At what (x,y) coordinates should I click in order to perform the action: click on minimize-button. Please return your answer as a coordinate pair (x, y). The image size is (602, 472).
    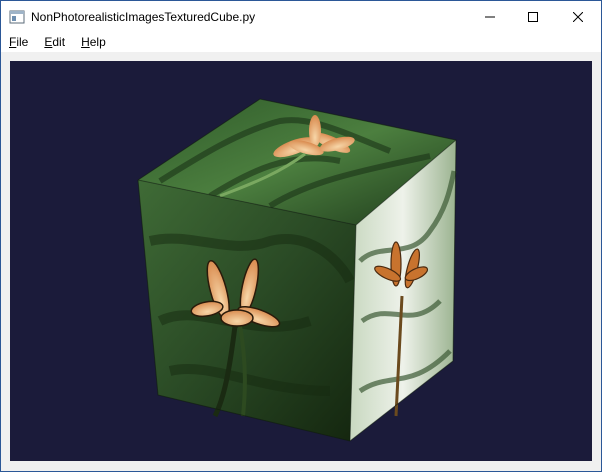
    Looking at the image, I should click on (490, 16).